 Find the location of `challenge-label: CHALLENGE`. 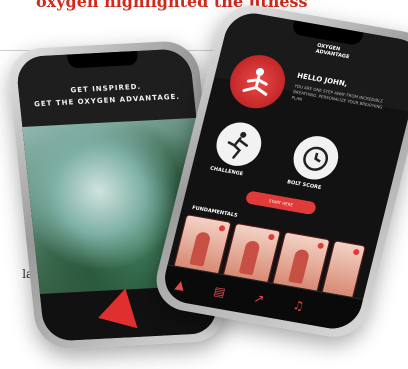

challenge-label: CHALLENGE is located at coordinates (226, 171).